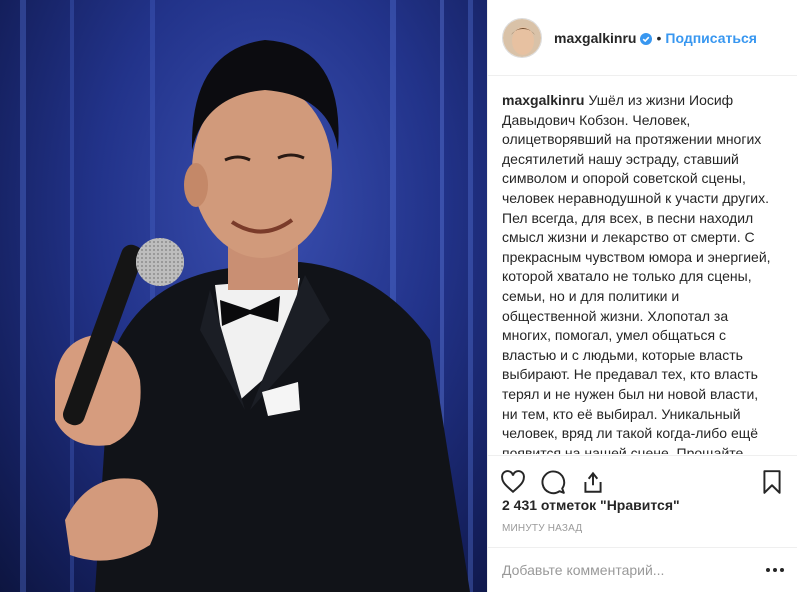 The height and width of the screenshot is (592, 797). Describe the element at coordinates (513, 482) in the screenshot. I see `heart-icon` at that location.